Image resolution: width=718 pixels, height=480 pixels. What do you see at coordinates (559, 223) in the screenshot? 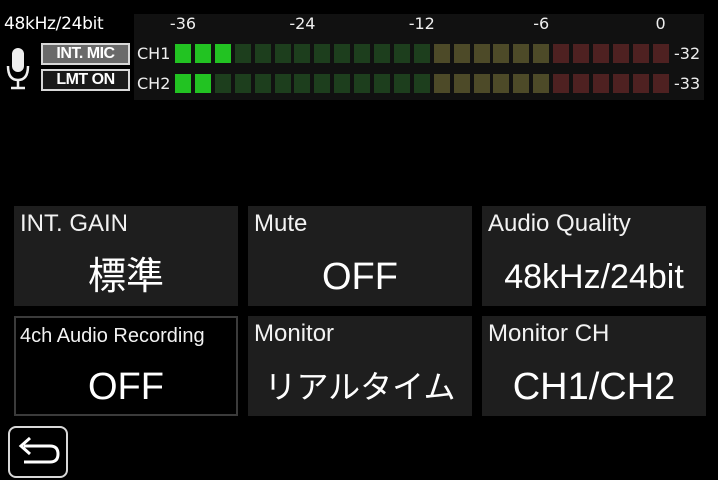
I see `tile-label: Audio Quality` at bounding box center [559, 223].